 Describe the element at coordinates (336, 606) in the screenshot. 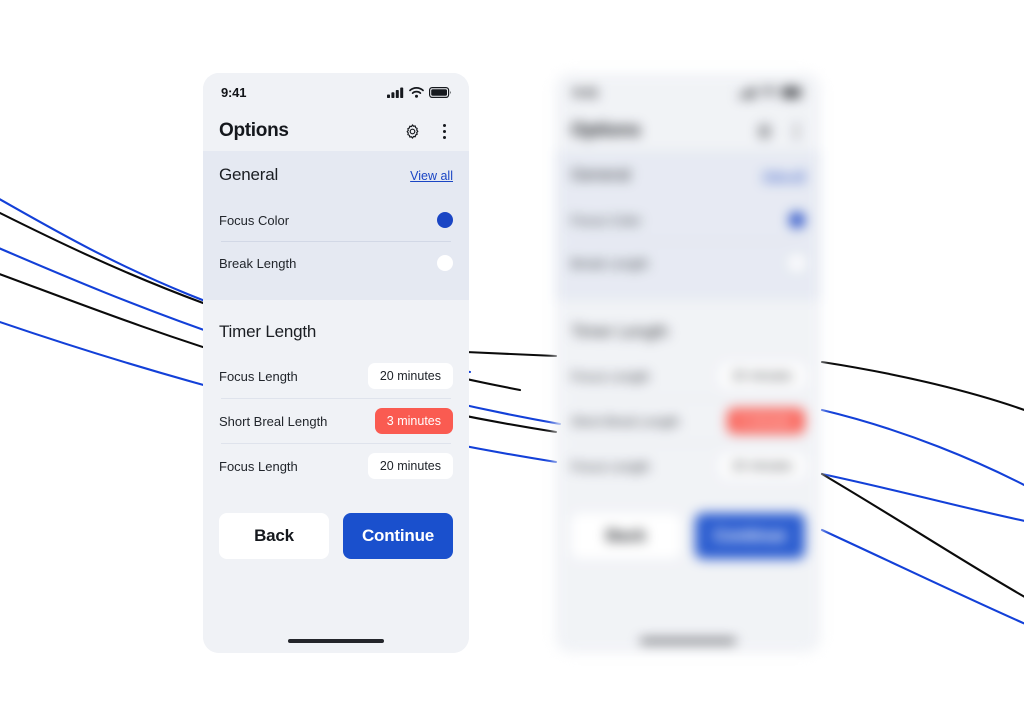

I see `home-indicator-area` at that location.